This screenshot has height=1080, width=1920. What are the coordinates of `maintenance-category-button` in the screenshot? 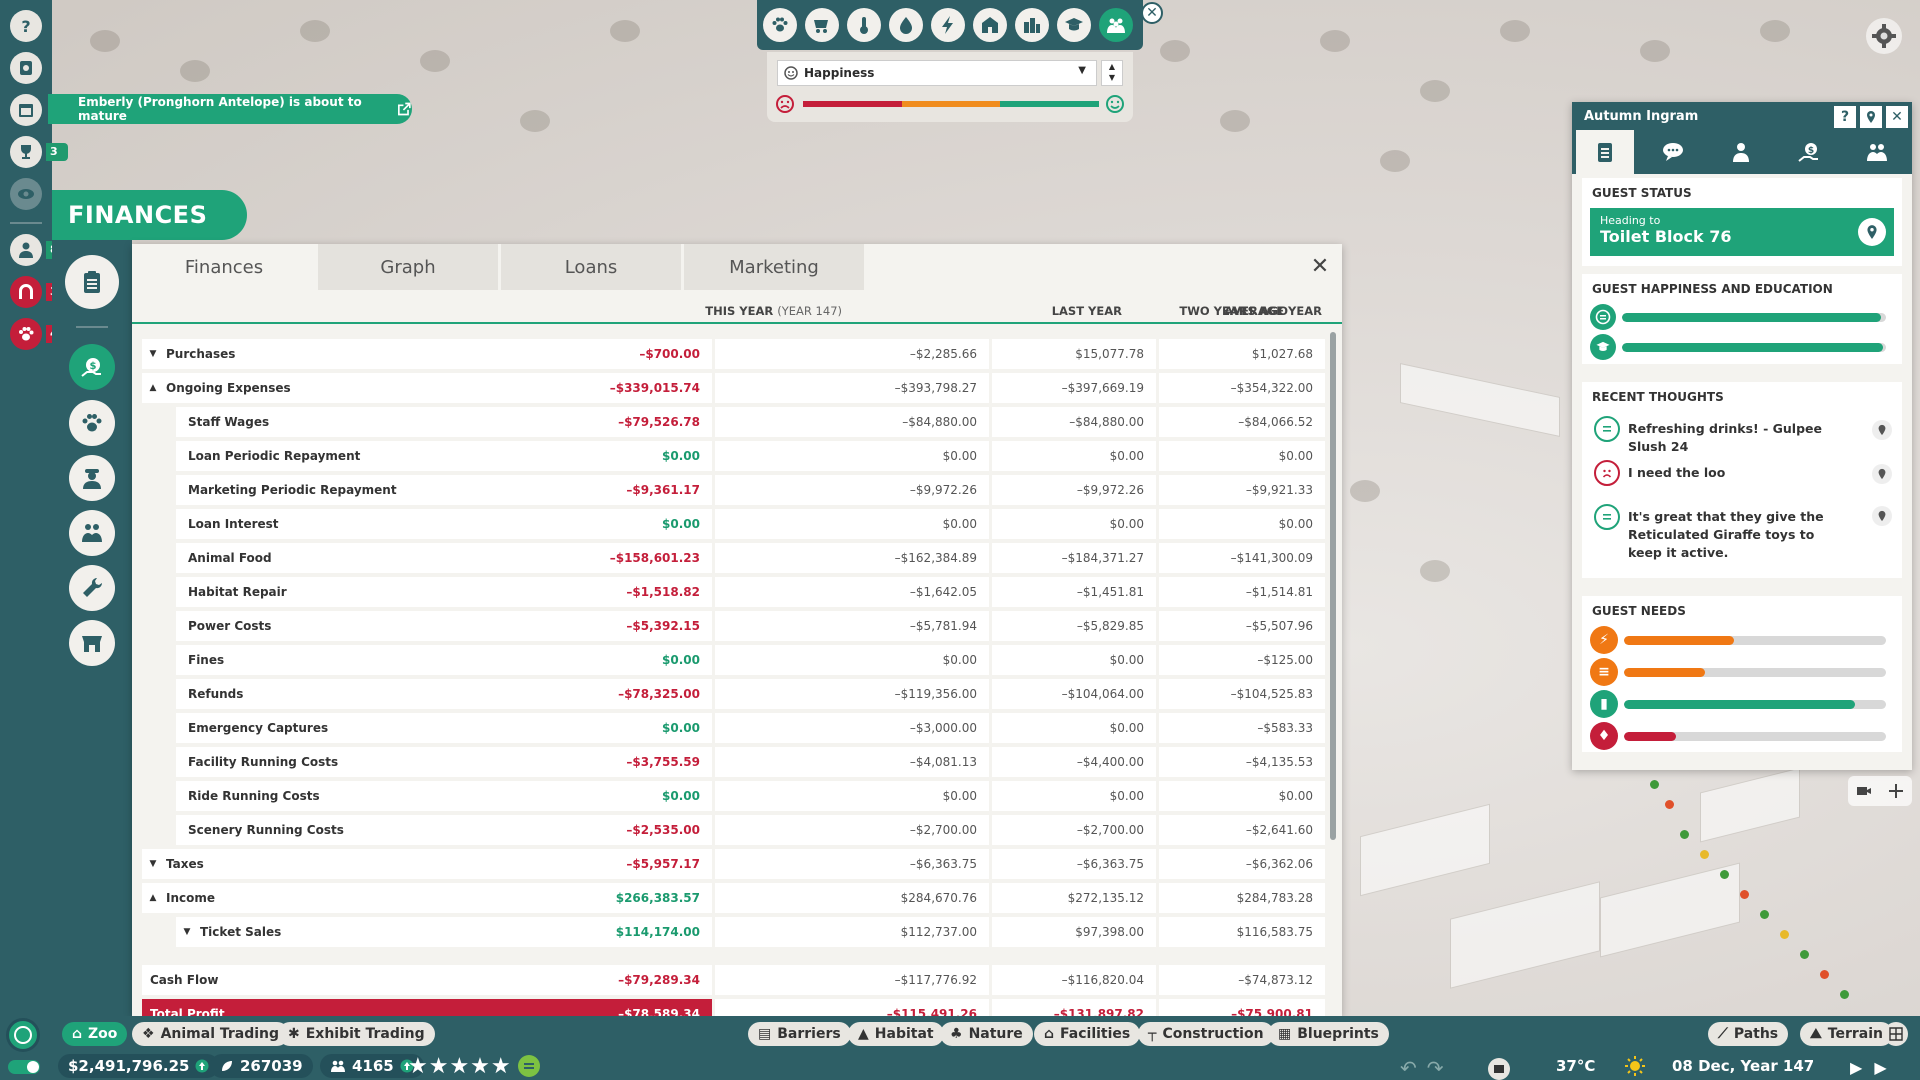 It's located at (92, 588).